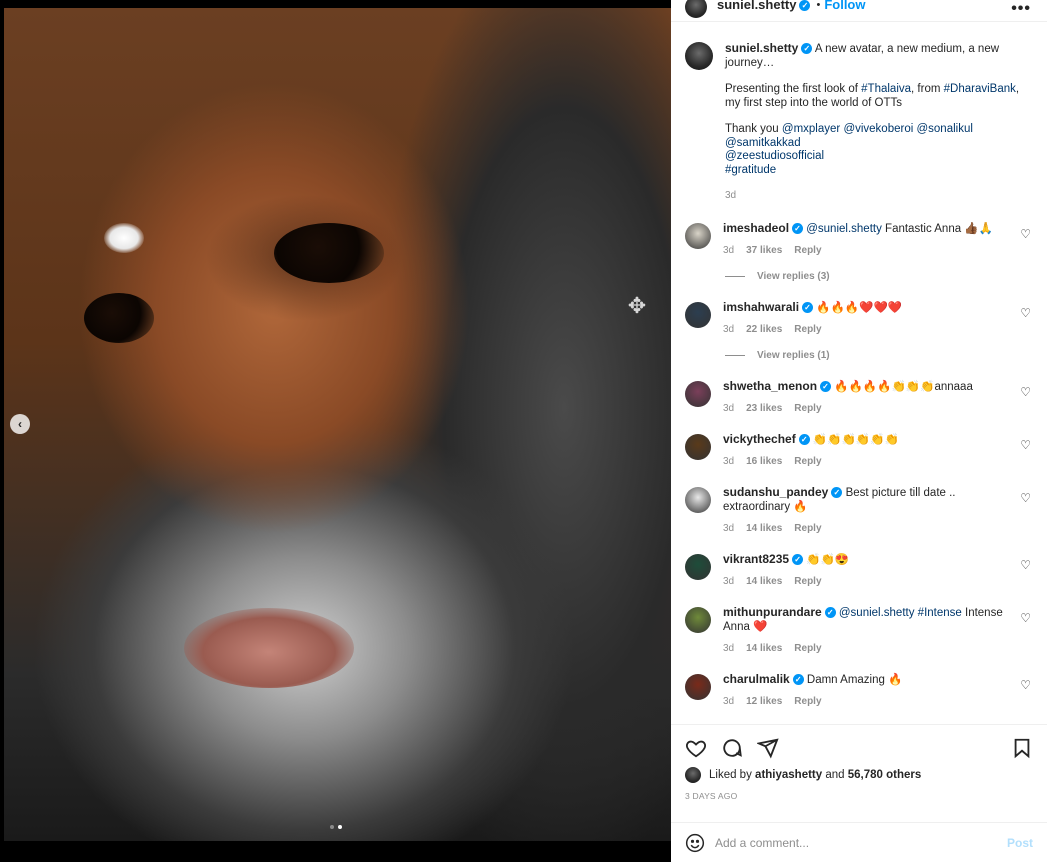 Image resolution: width=1047 pixels, height=862 pixels. Describe the element at coordinates (759, 439) in the screenshot. I see `commenter-username: vickythechef` at that location.